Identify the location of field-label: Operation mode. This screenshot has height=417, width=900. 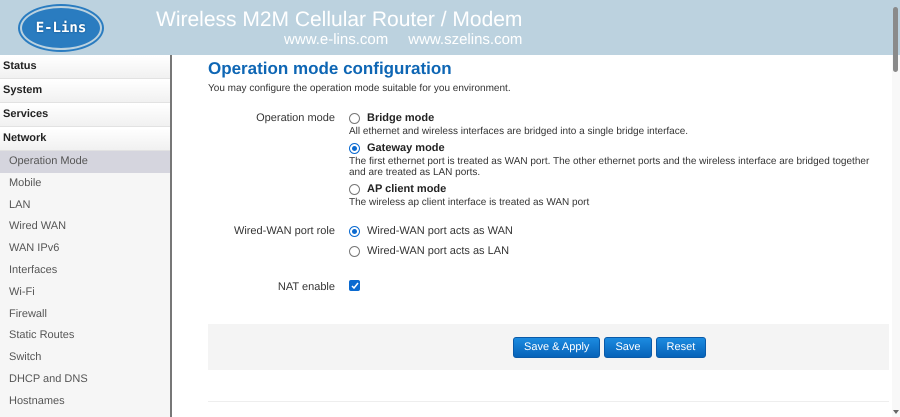
(295, 118).